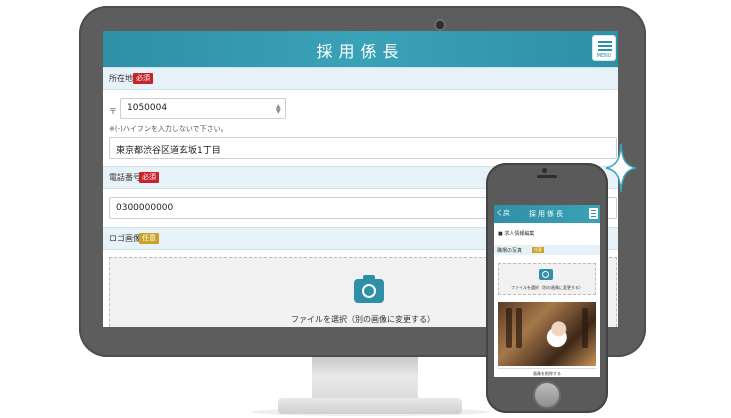 This screenshot has width=731, height=418. Describe the element at coordinates (360, 51) in the screenshot. I see `app-title: 採用係長` at that location.